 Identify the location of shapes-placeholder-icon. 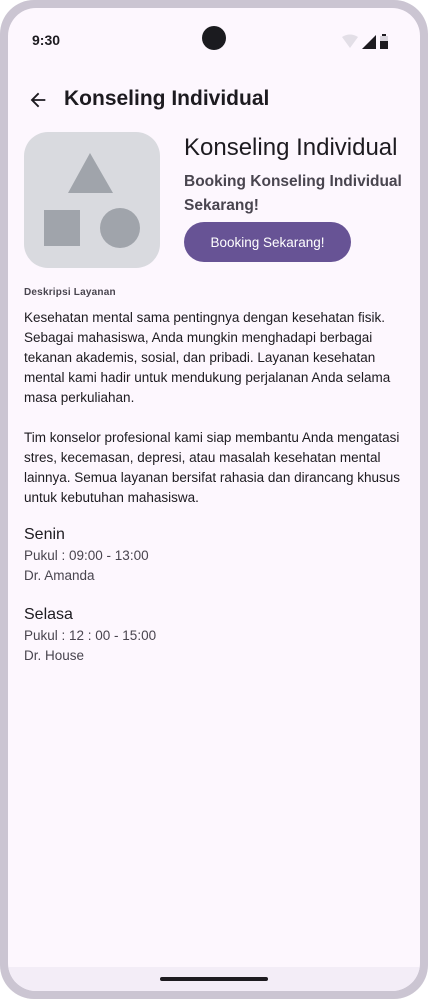
(92, 200).